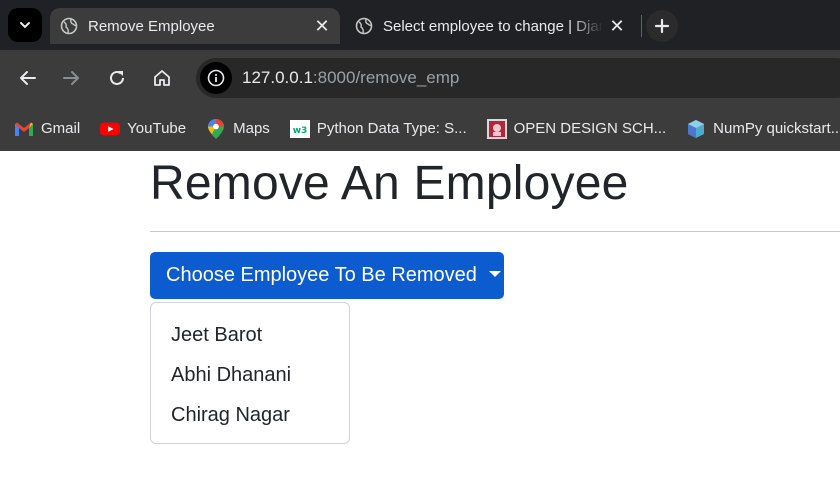  I want to click on w3schools-icon: w3, so click(299, 129).